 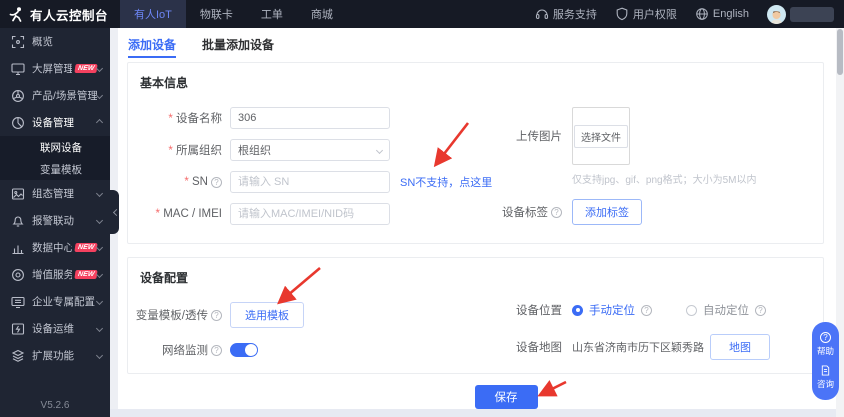 I want to click on map-button: 地图, so click(x=740, y=347).